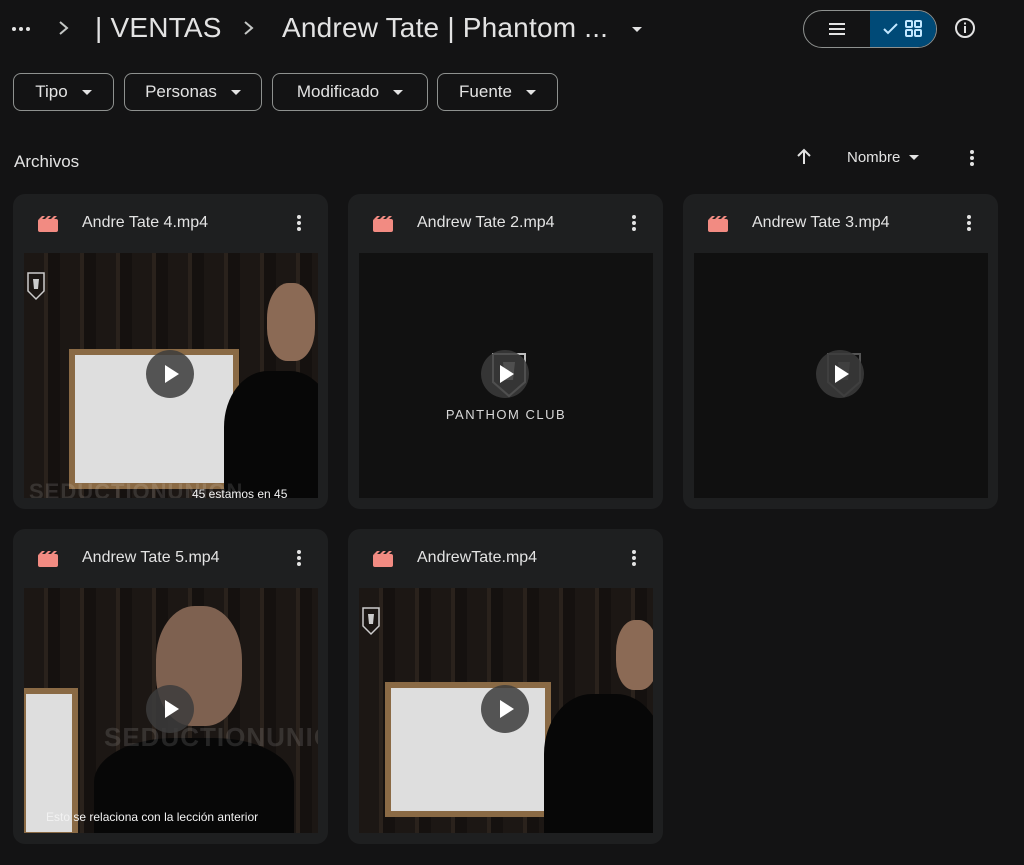 Image resolution: width=1024 pixels, height=865 pixels. I want to click on breadcrumb-more-icon, so click(21, 29).